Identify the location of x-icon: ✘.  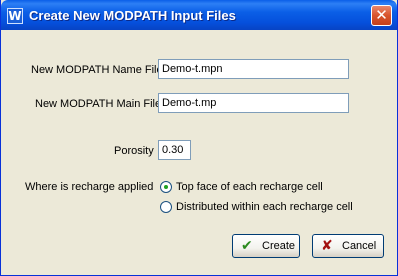
(327, 246).